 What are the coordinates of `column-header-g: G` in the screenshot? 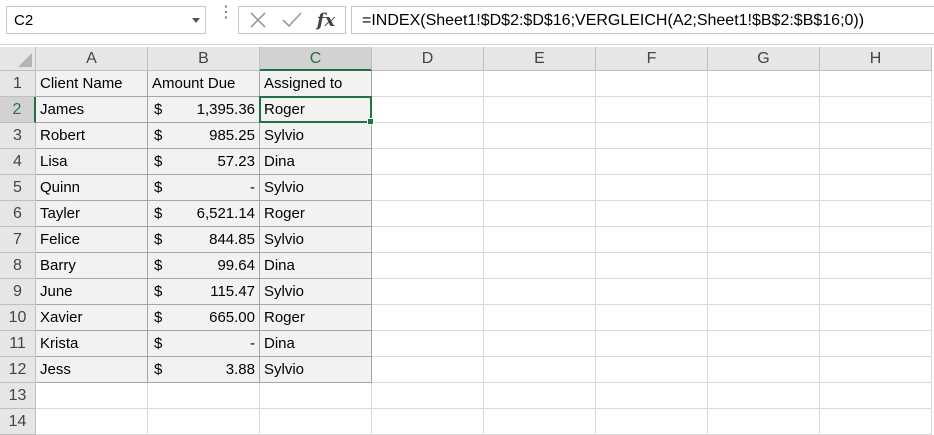 It's located at (764, 59).